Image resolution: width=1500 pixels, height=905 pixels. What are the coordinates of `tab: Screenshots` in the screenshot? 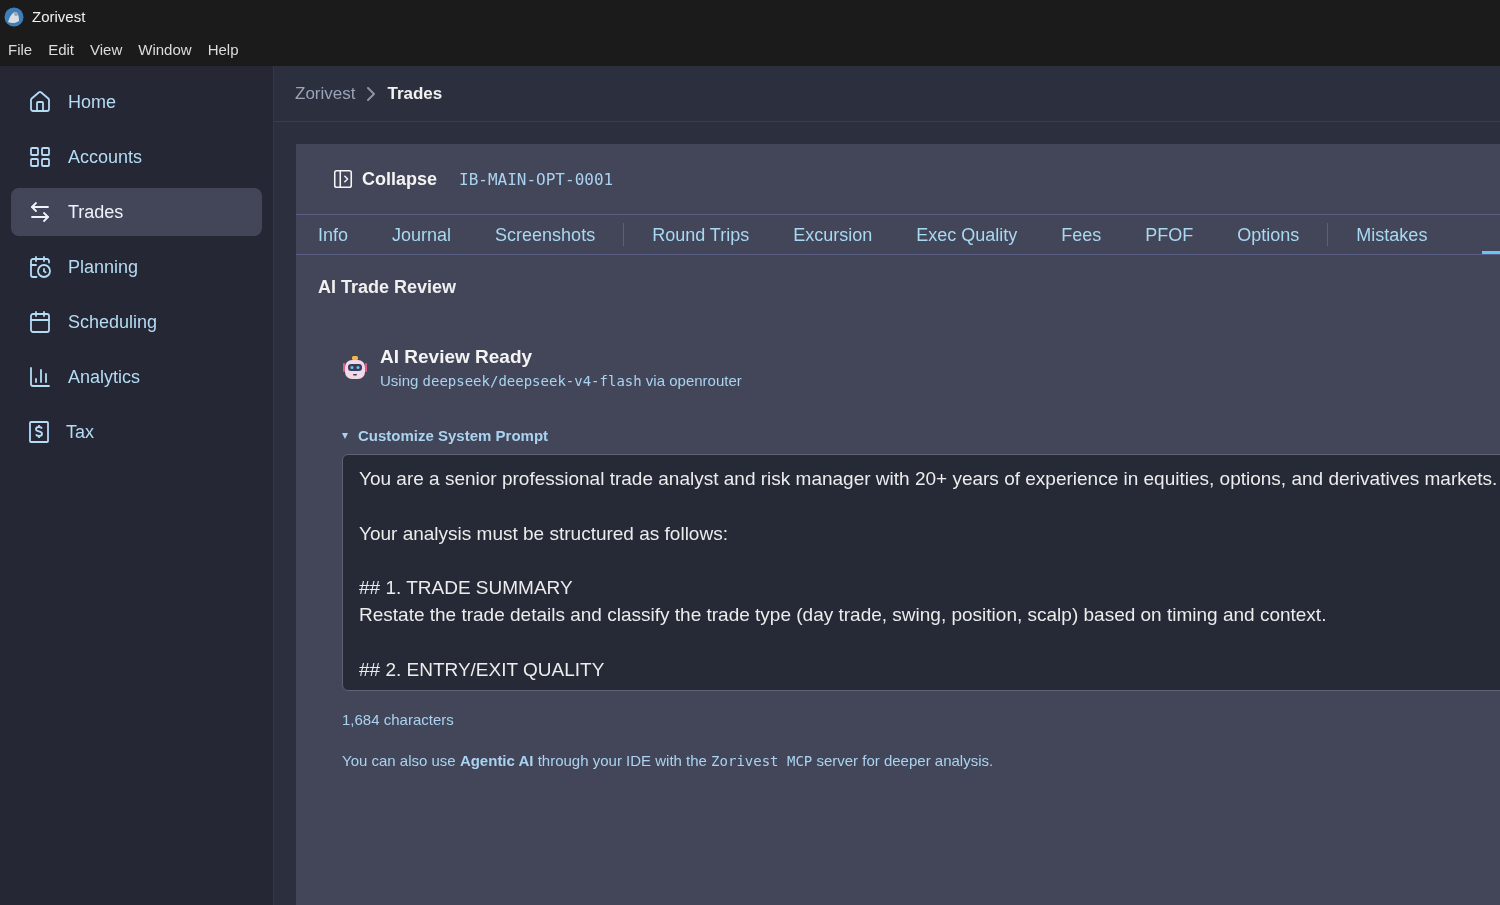 It's located at (545, 234).